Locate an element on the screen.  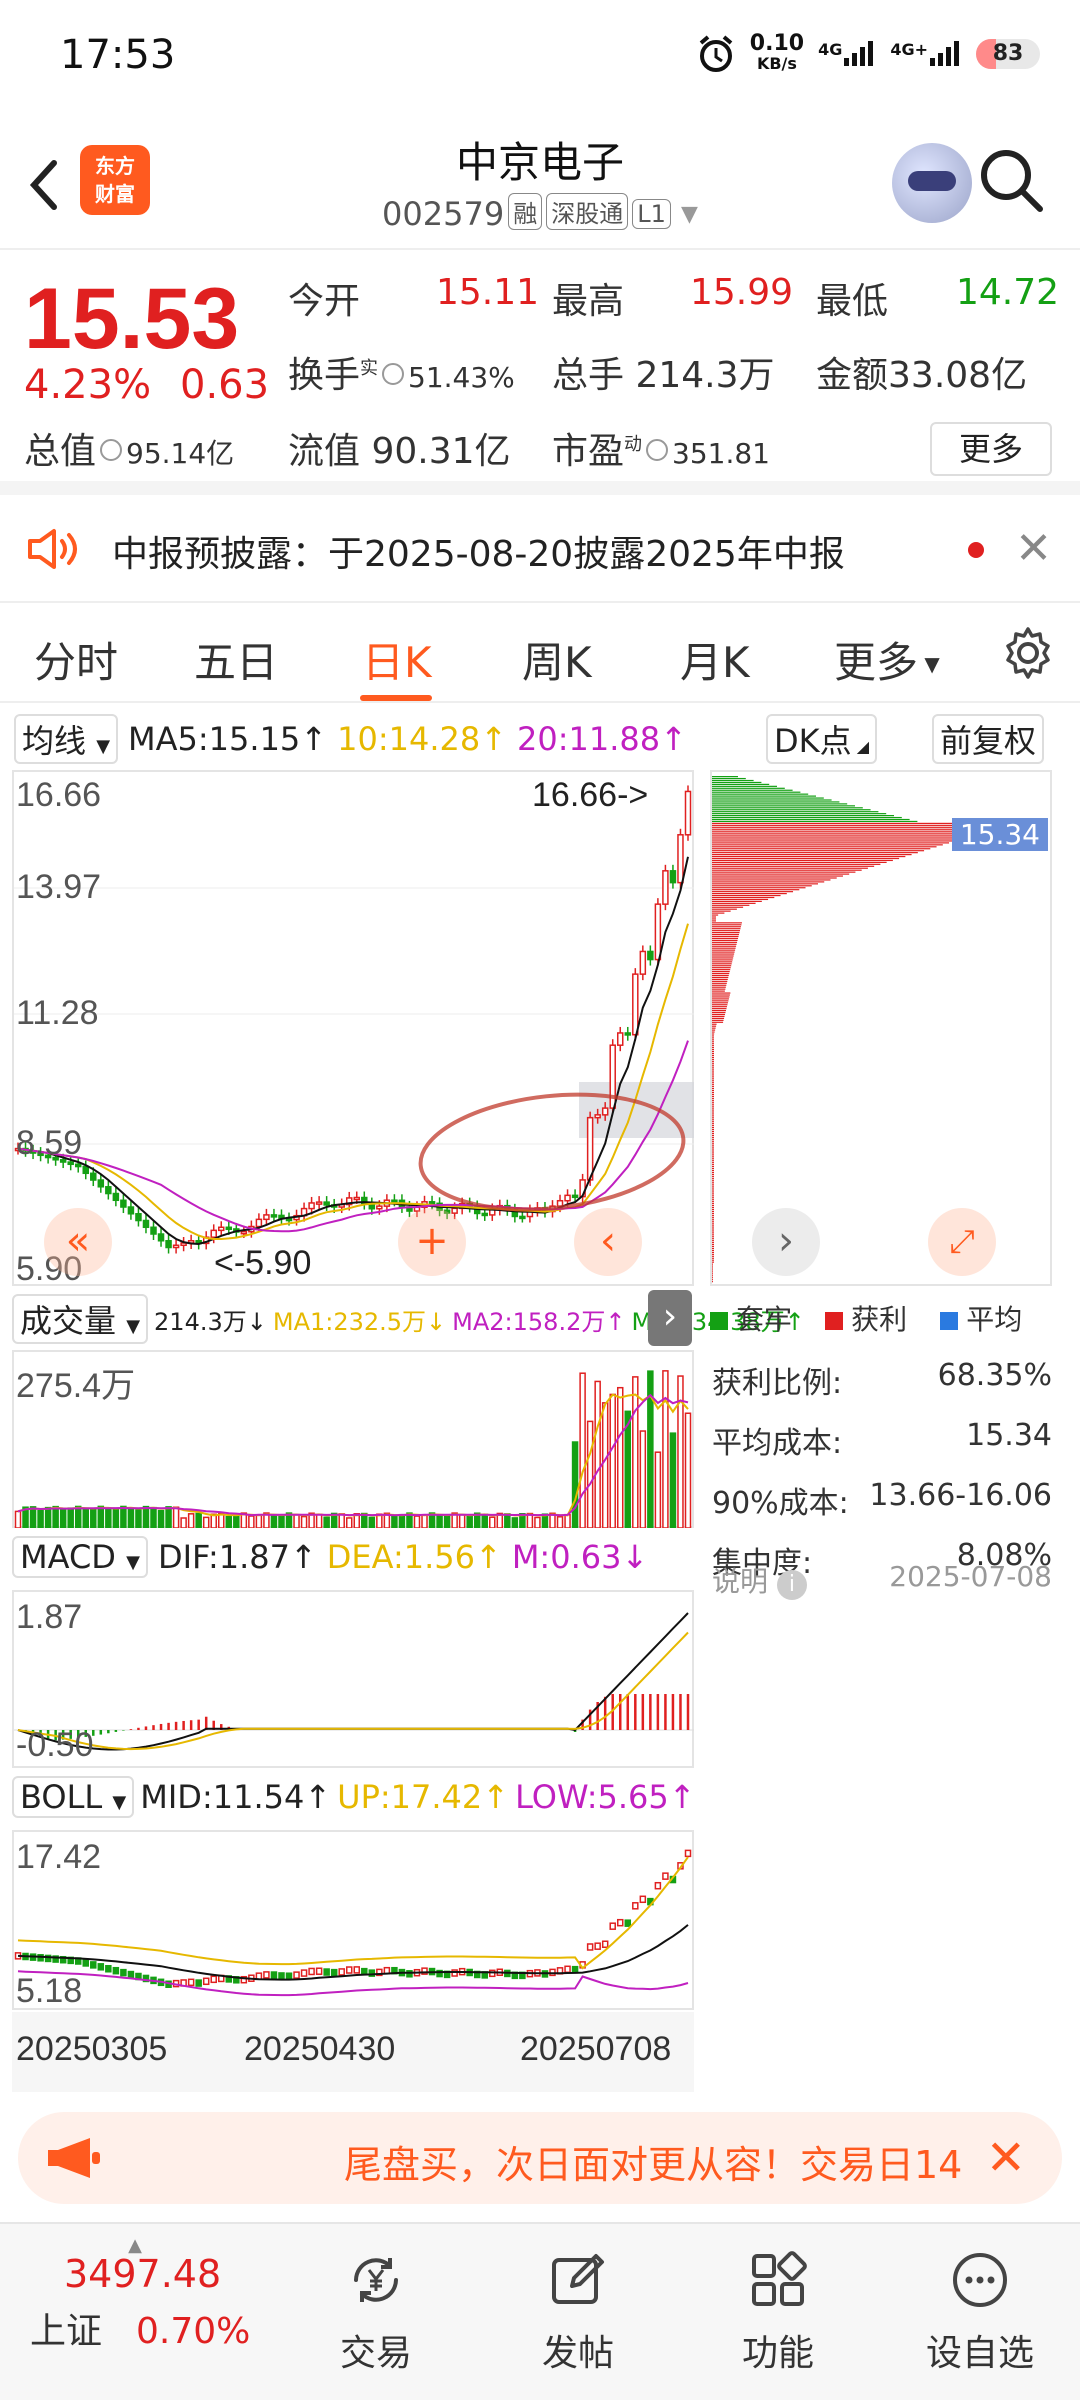
tab-weekly-k: 周K is located at coordinates (557, 659).